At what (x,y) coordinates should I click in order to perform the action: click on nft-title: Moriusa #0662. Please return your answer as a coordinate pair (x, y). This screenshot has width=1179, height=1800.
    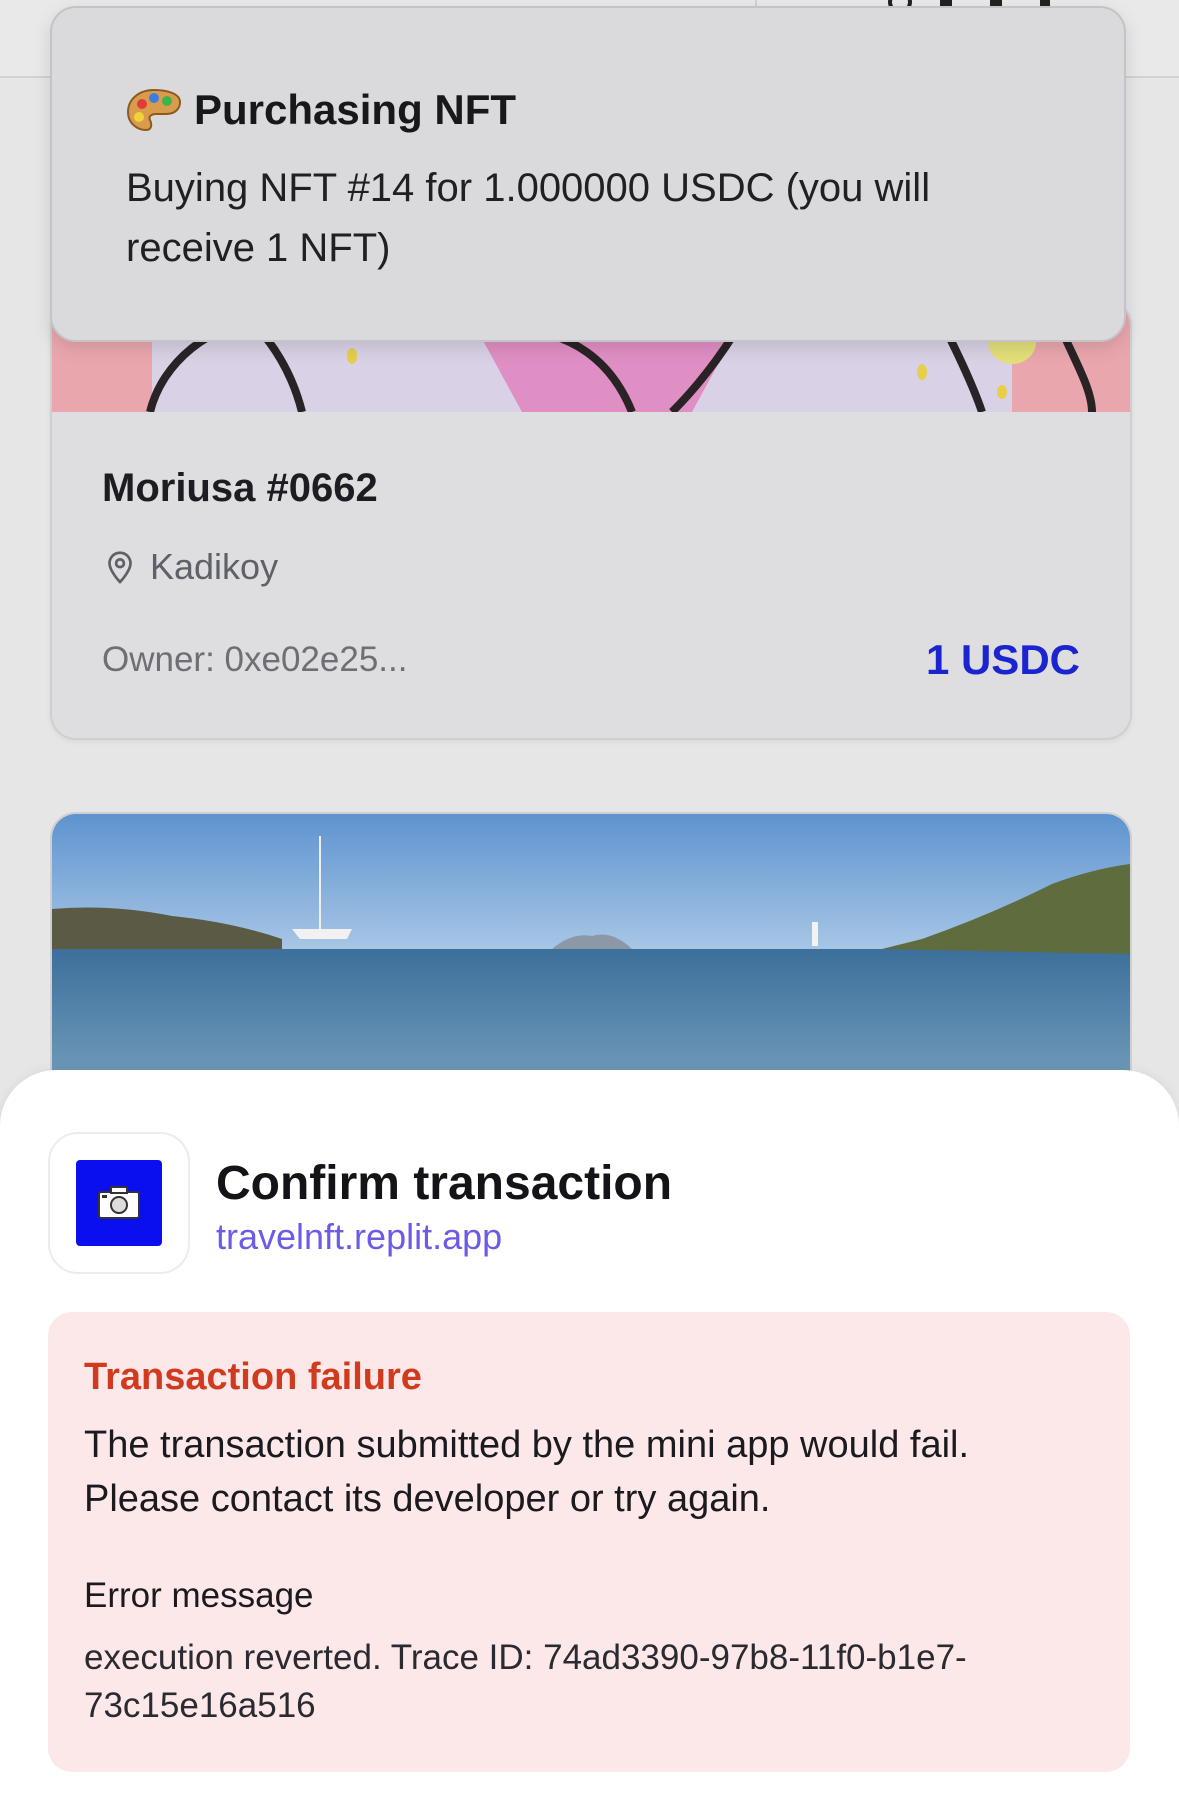
    Looking at the image, I should click on (240, 488).